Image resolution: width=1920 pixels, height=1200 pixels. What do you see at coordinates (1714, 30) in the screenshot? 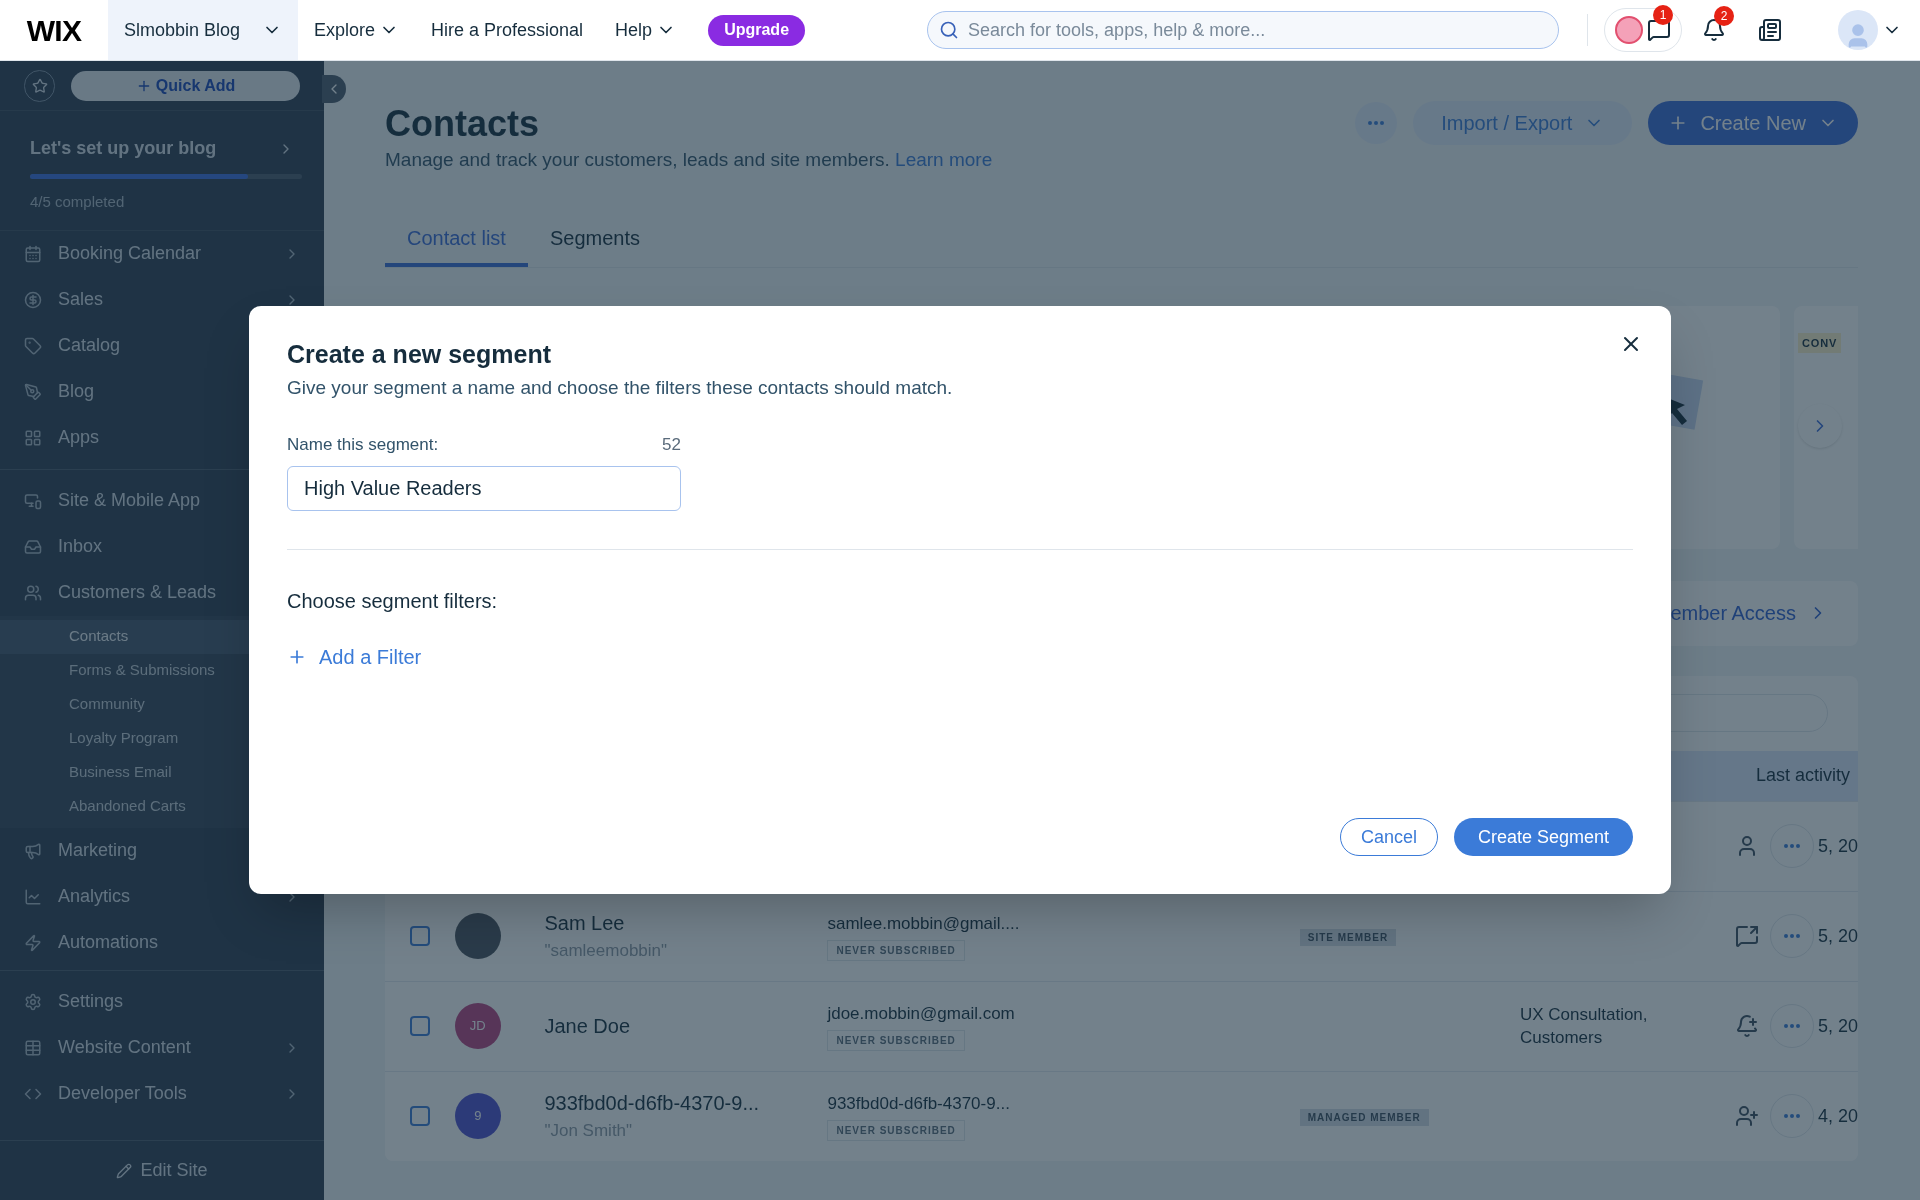
I see `notifications-icon` at bounding box center [1714, 30].